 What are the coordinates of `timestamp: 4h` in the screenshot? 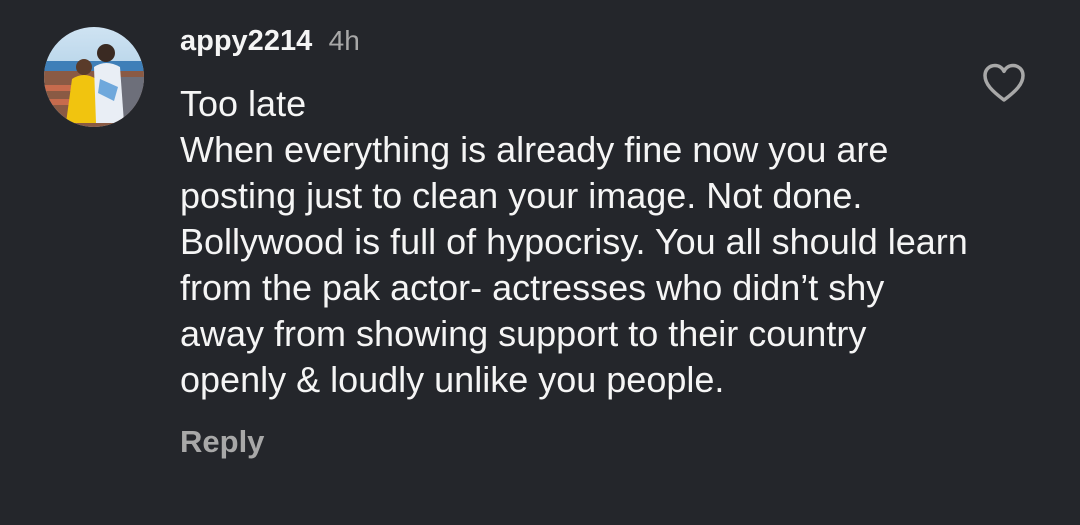 It's located at (344, 40).